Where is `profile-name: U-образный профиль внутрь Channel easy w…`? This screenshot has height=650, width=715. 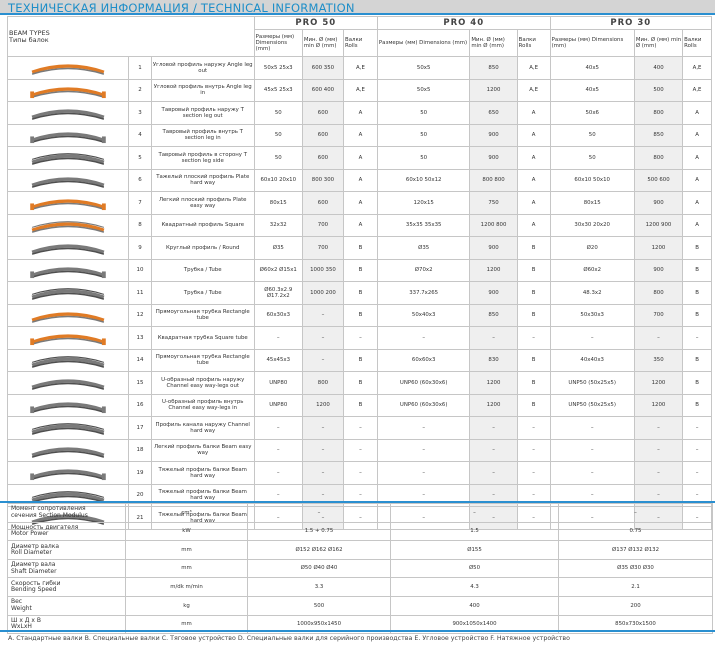 profile-name: U-образный профиль внутрь Channel easy w… is located at coordinates (202, 405).